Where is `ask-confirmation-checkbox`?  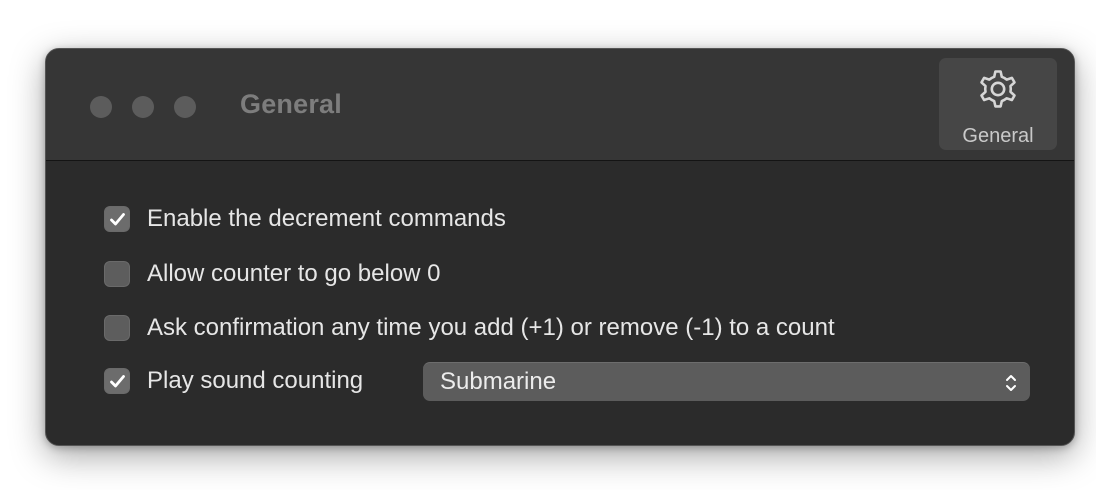 ask-confirmation-checkbox is located at coordinates (117, 328).